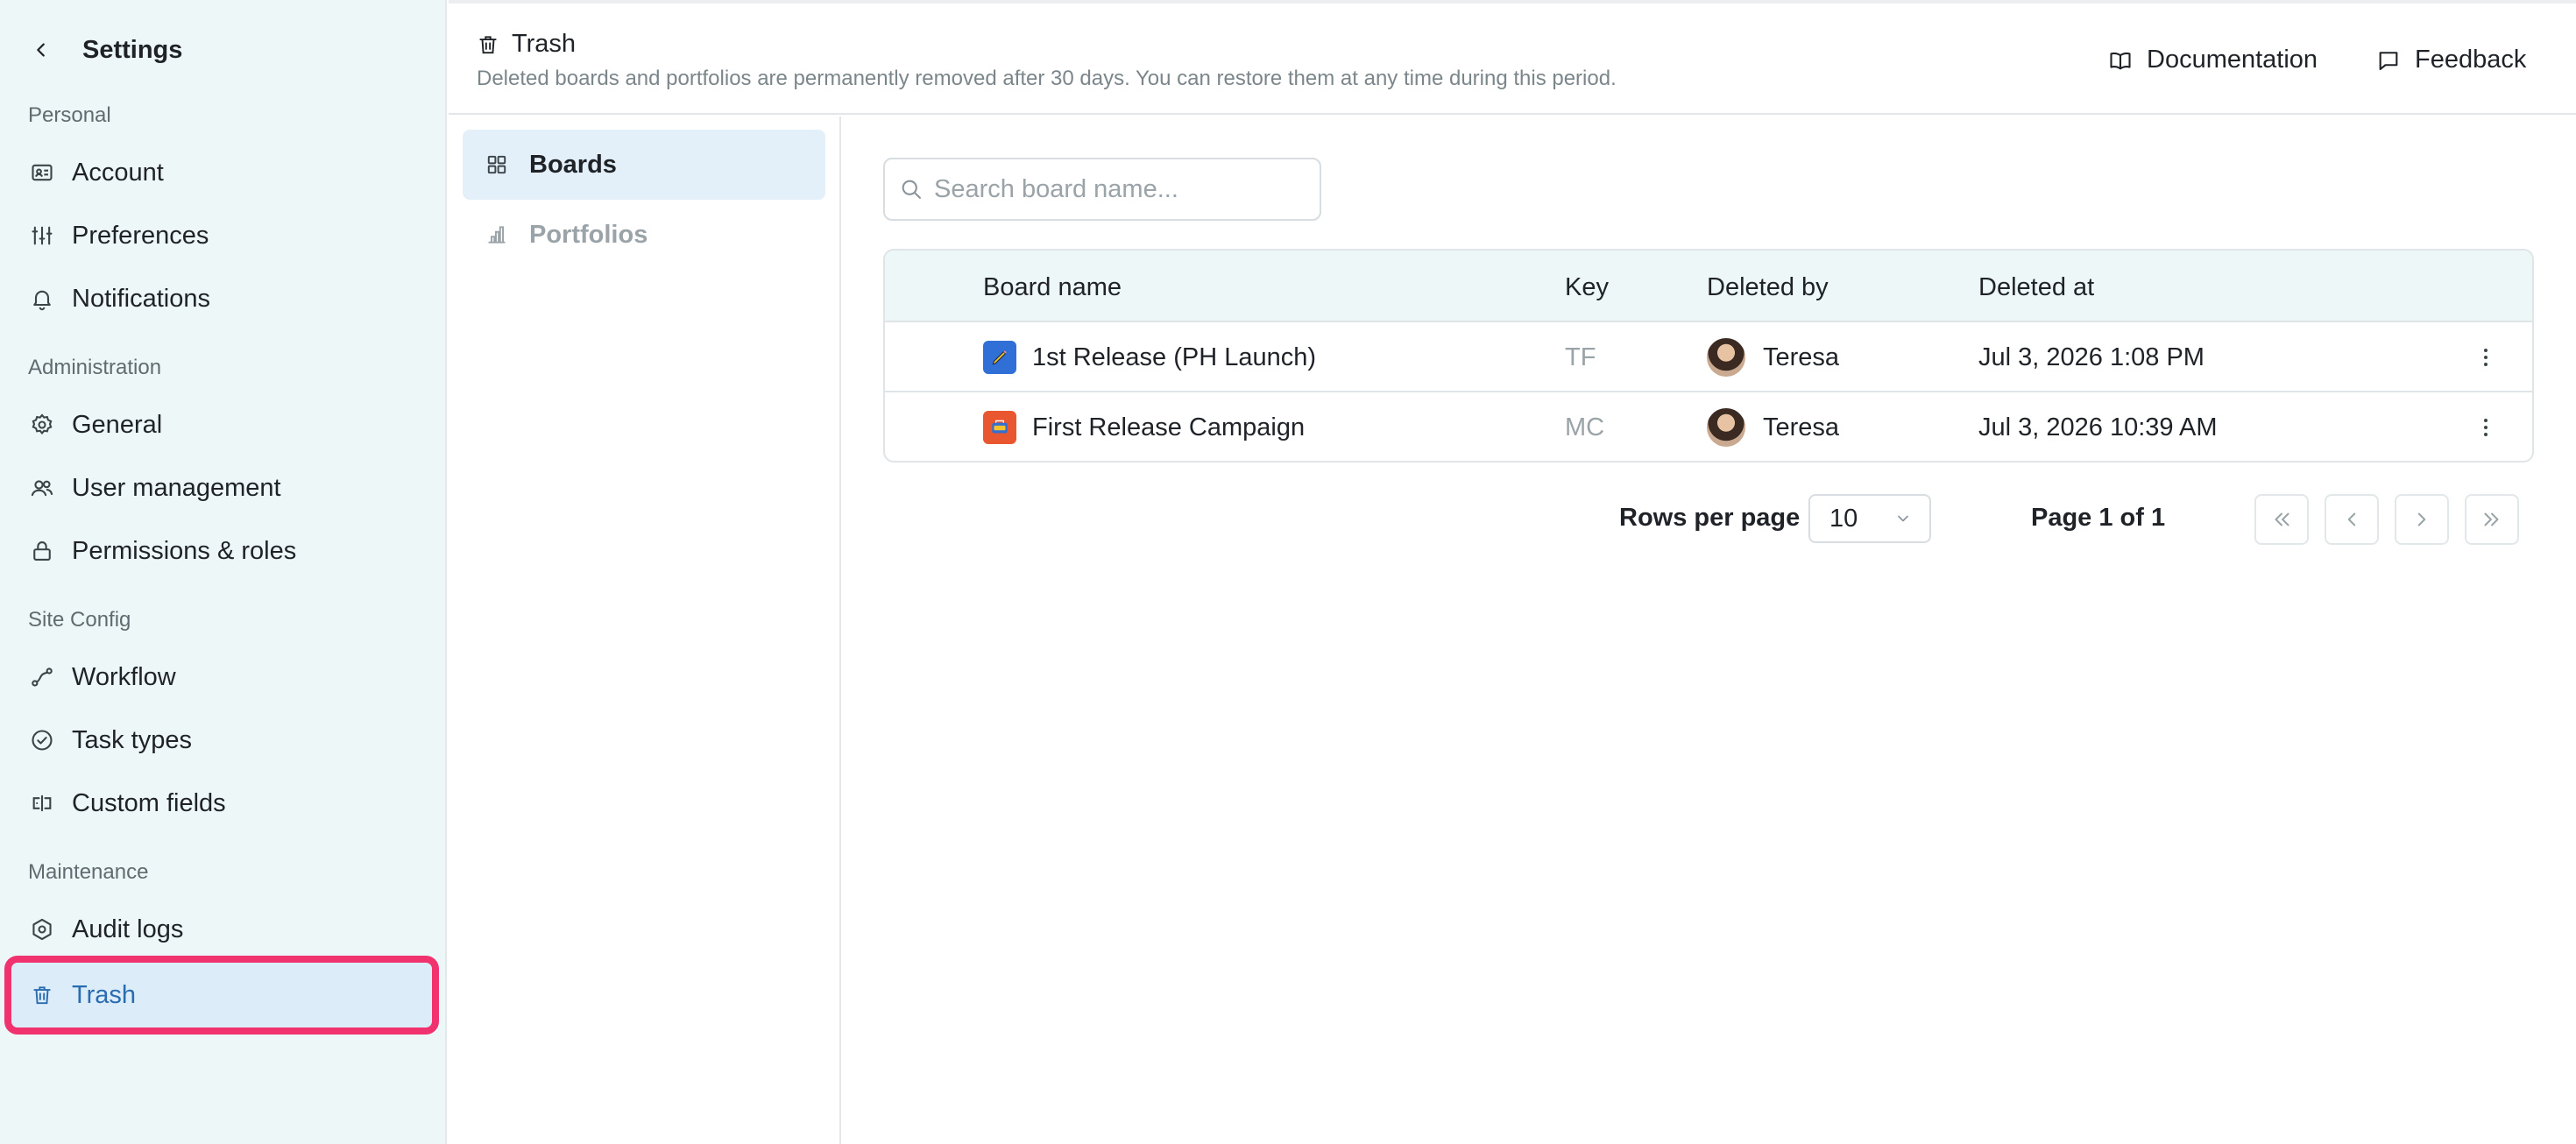  What do you see at coordinates (1843, 518) in the screenshot?
I see `rows-per-page-value: 10` at bounding box center [1843, 518].